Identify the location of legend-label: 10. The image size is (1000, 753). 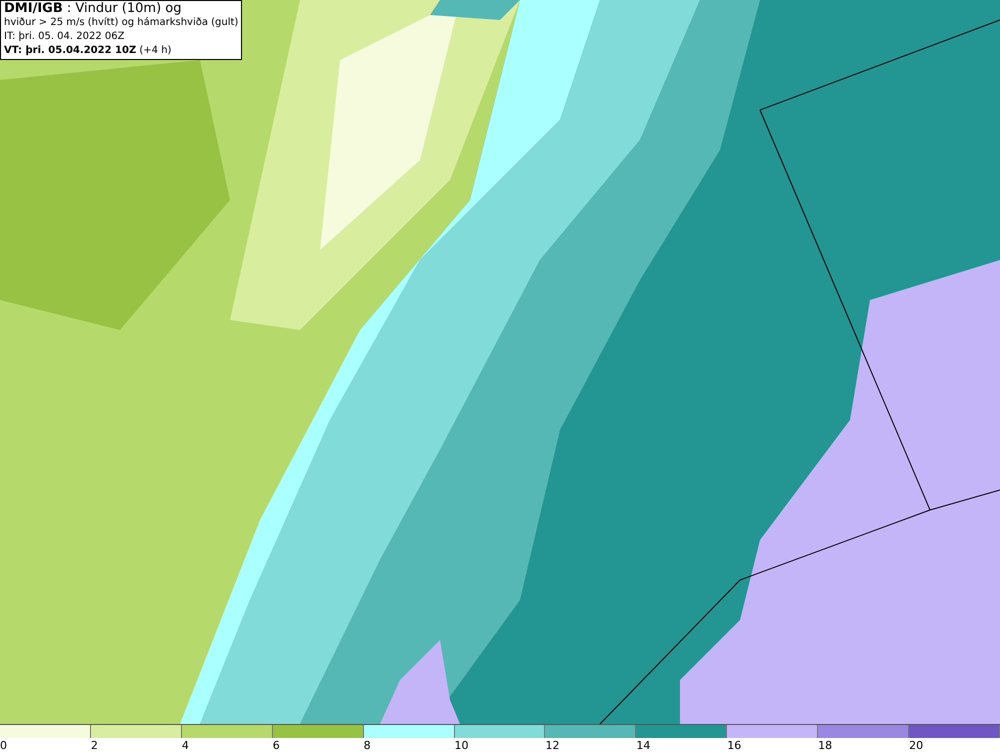
(461, 745).